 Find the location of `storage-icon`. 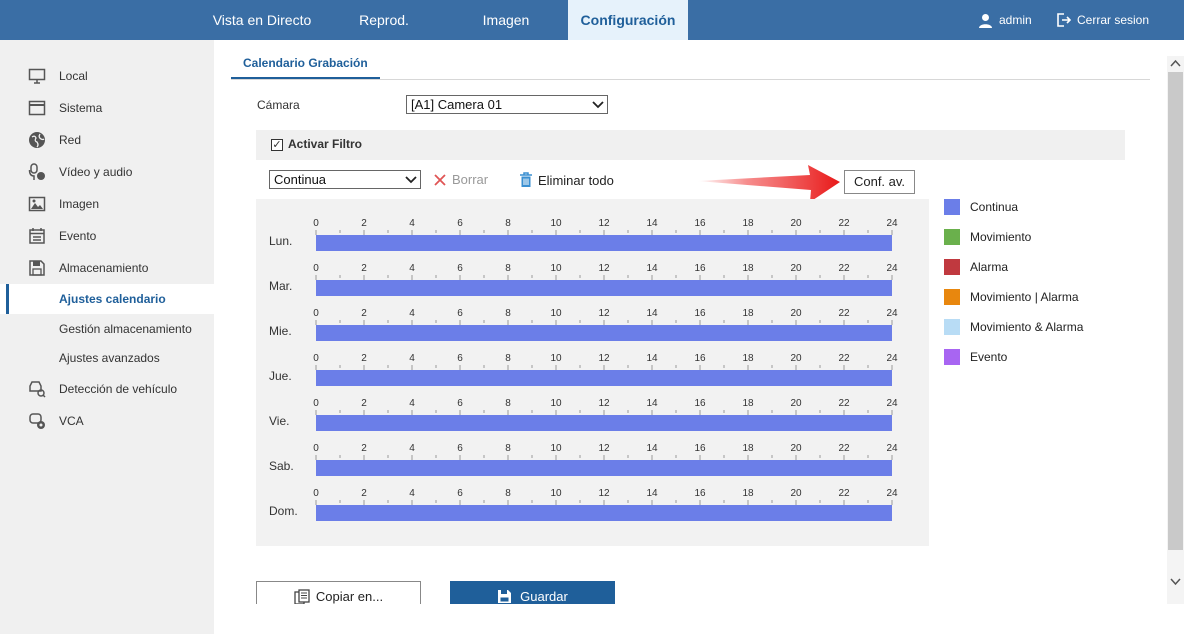

storage-icon is located at coordinates (37, 268).